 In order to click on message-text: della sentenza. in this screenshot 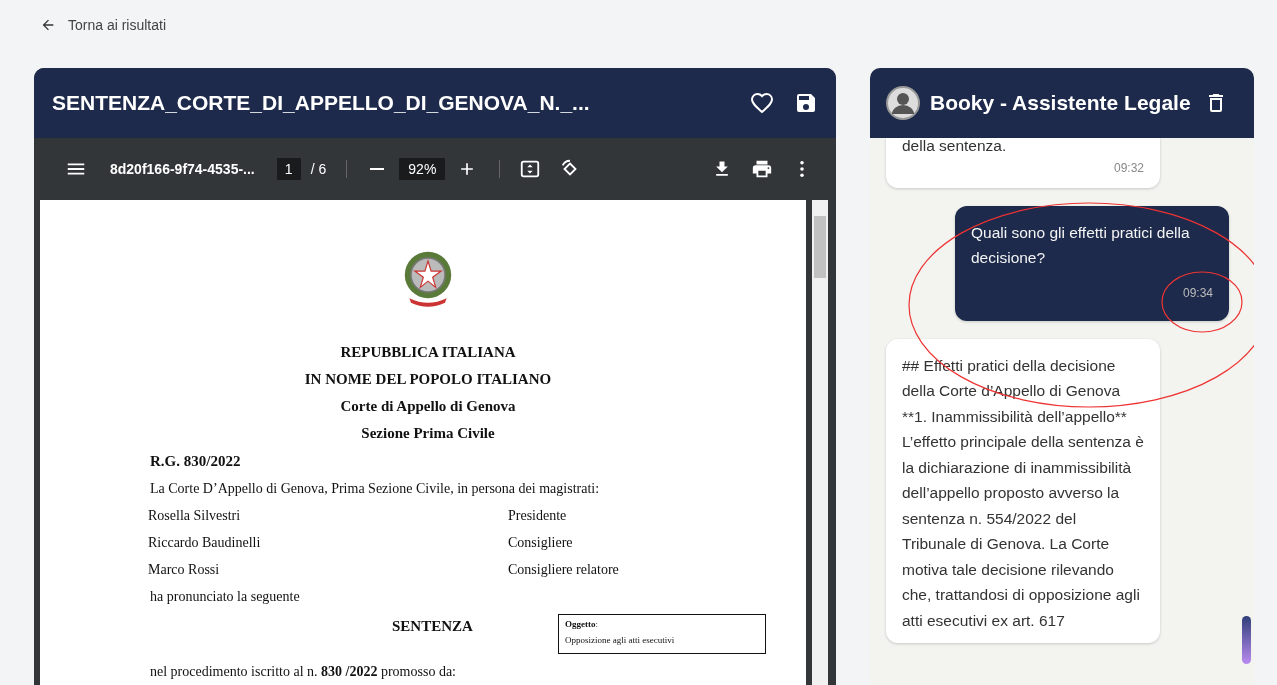, I will do `click(955, 146)`.